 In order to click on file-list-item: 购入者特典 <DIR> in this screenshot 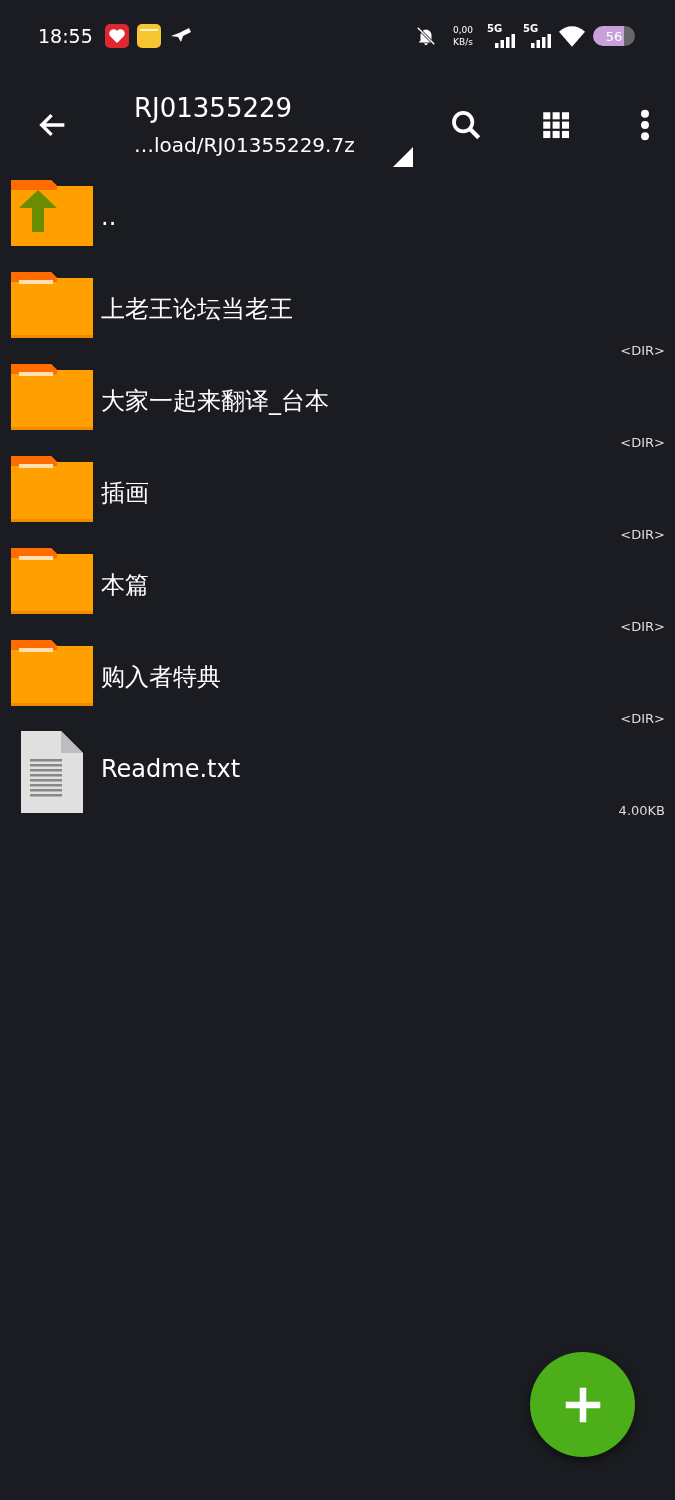, I will do `click(337, 684)`.